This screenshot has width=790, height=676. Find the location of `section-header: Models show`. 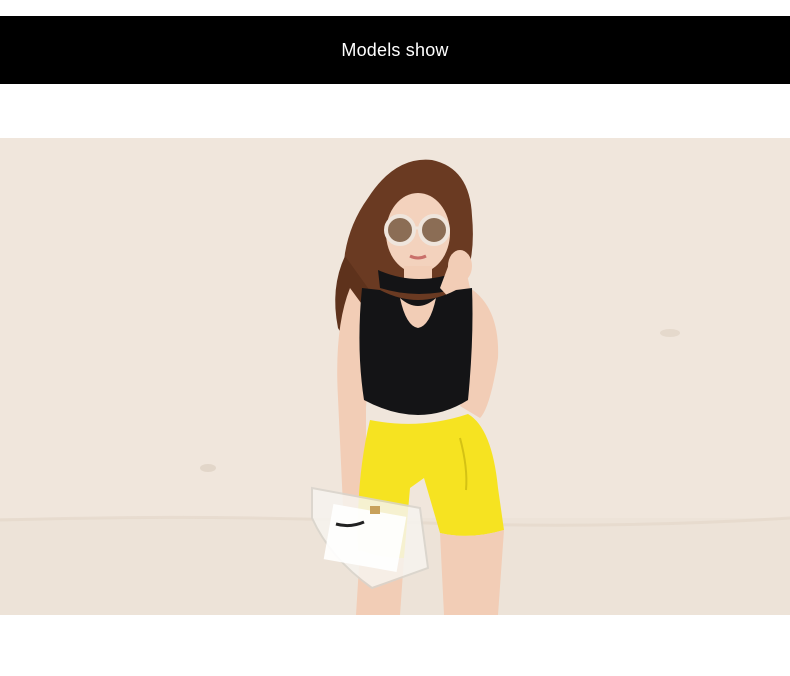

section-header: Models show is located at coordinates (395, 50).